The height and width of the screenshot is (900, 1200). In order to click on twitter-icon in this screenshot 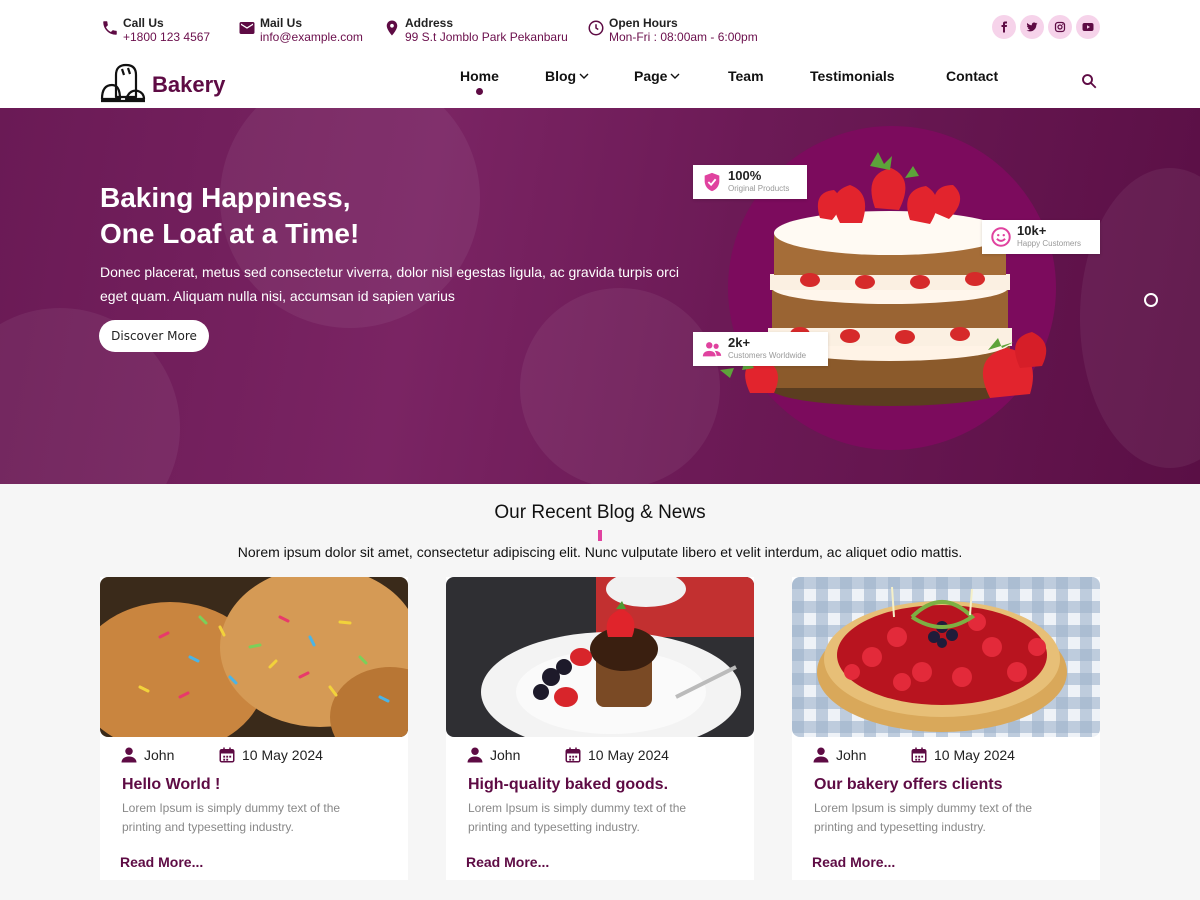, I will do `click(1032, 27)`.